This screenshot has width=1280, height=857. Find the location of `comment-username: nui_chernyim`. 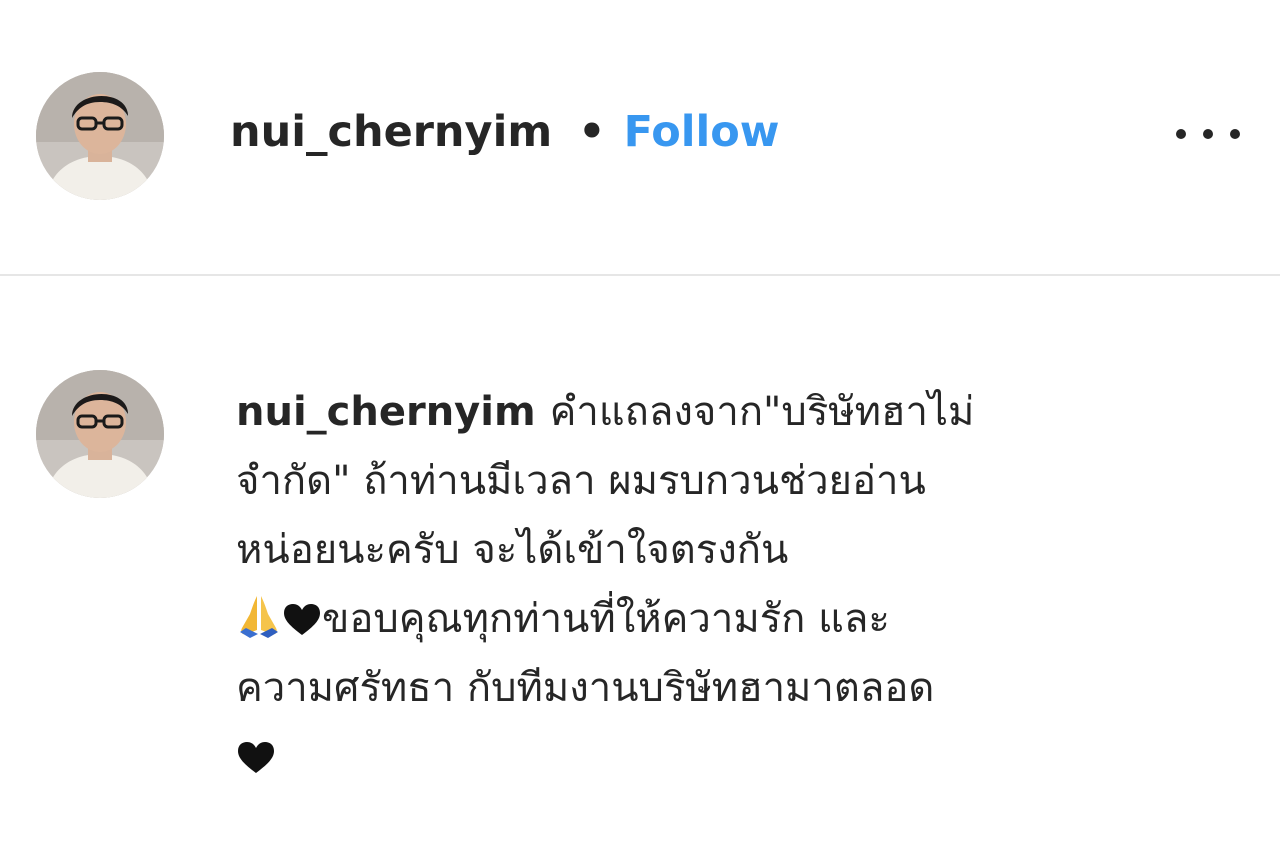

comment-username: nui_chernyim is located at coordinates (386, 412).